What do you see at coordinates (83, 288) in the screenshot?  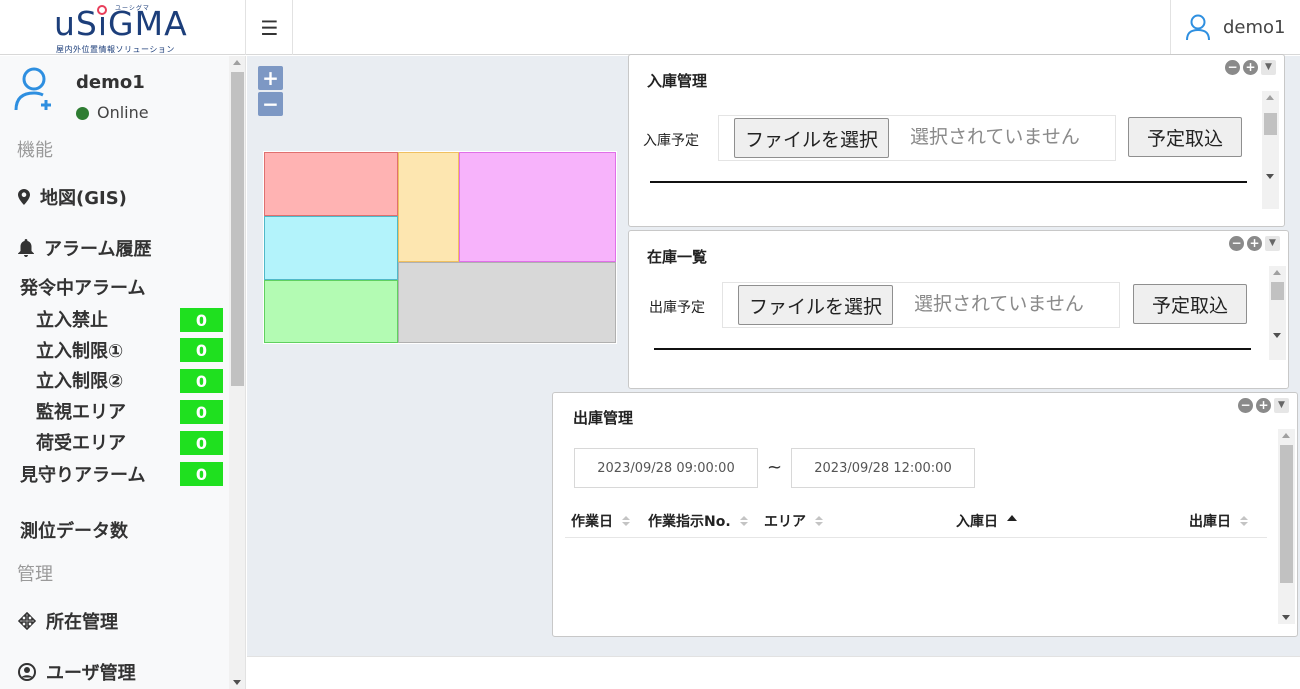 I see `active-alarms-label: 発令中アラーム` at bounding box center [83, 288].